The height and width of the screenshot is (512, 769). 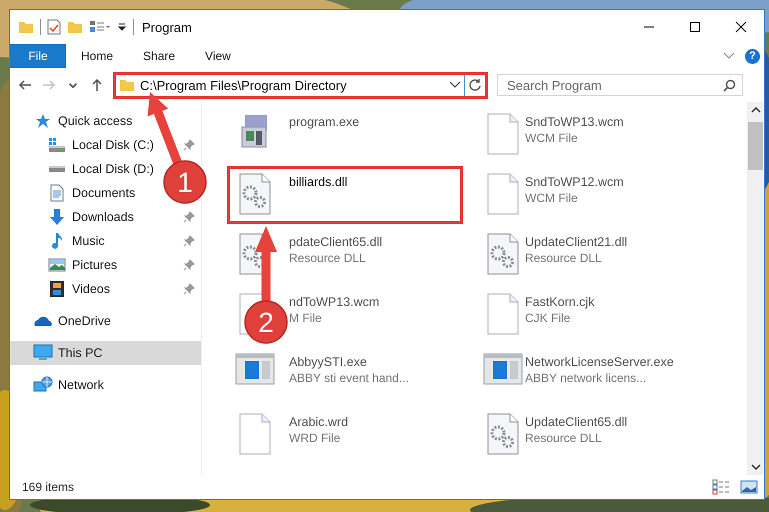 What do you see at coordinates (122, 27) in the screenshot?
I see `caret-icon` at bounding box center [122, 27].